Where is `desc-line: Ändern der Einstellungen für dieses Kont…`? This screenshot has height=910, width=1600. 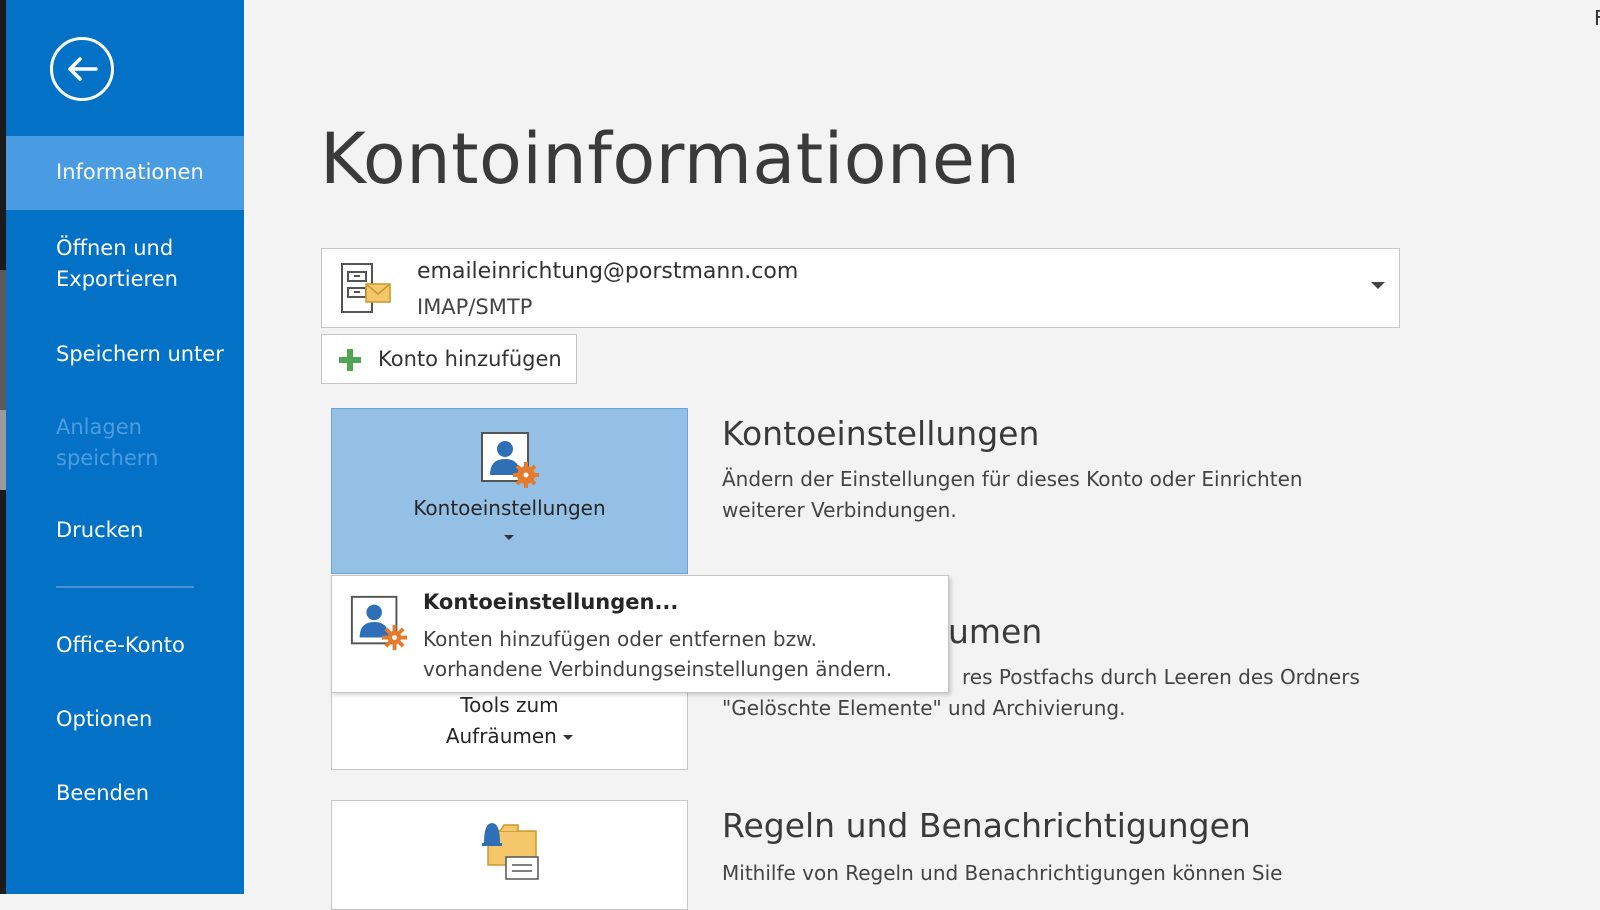 desc-line: Ändern der Einstellungen für dieses Kont… is located at coordinates (1012, 479).